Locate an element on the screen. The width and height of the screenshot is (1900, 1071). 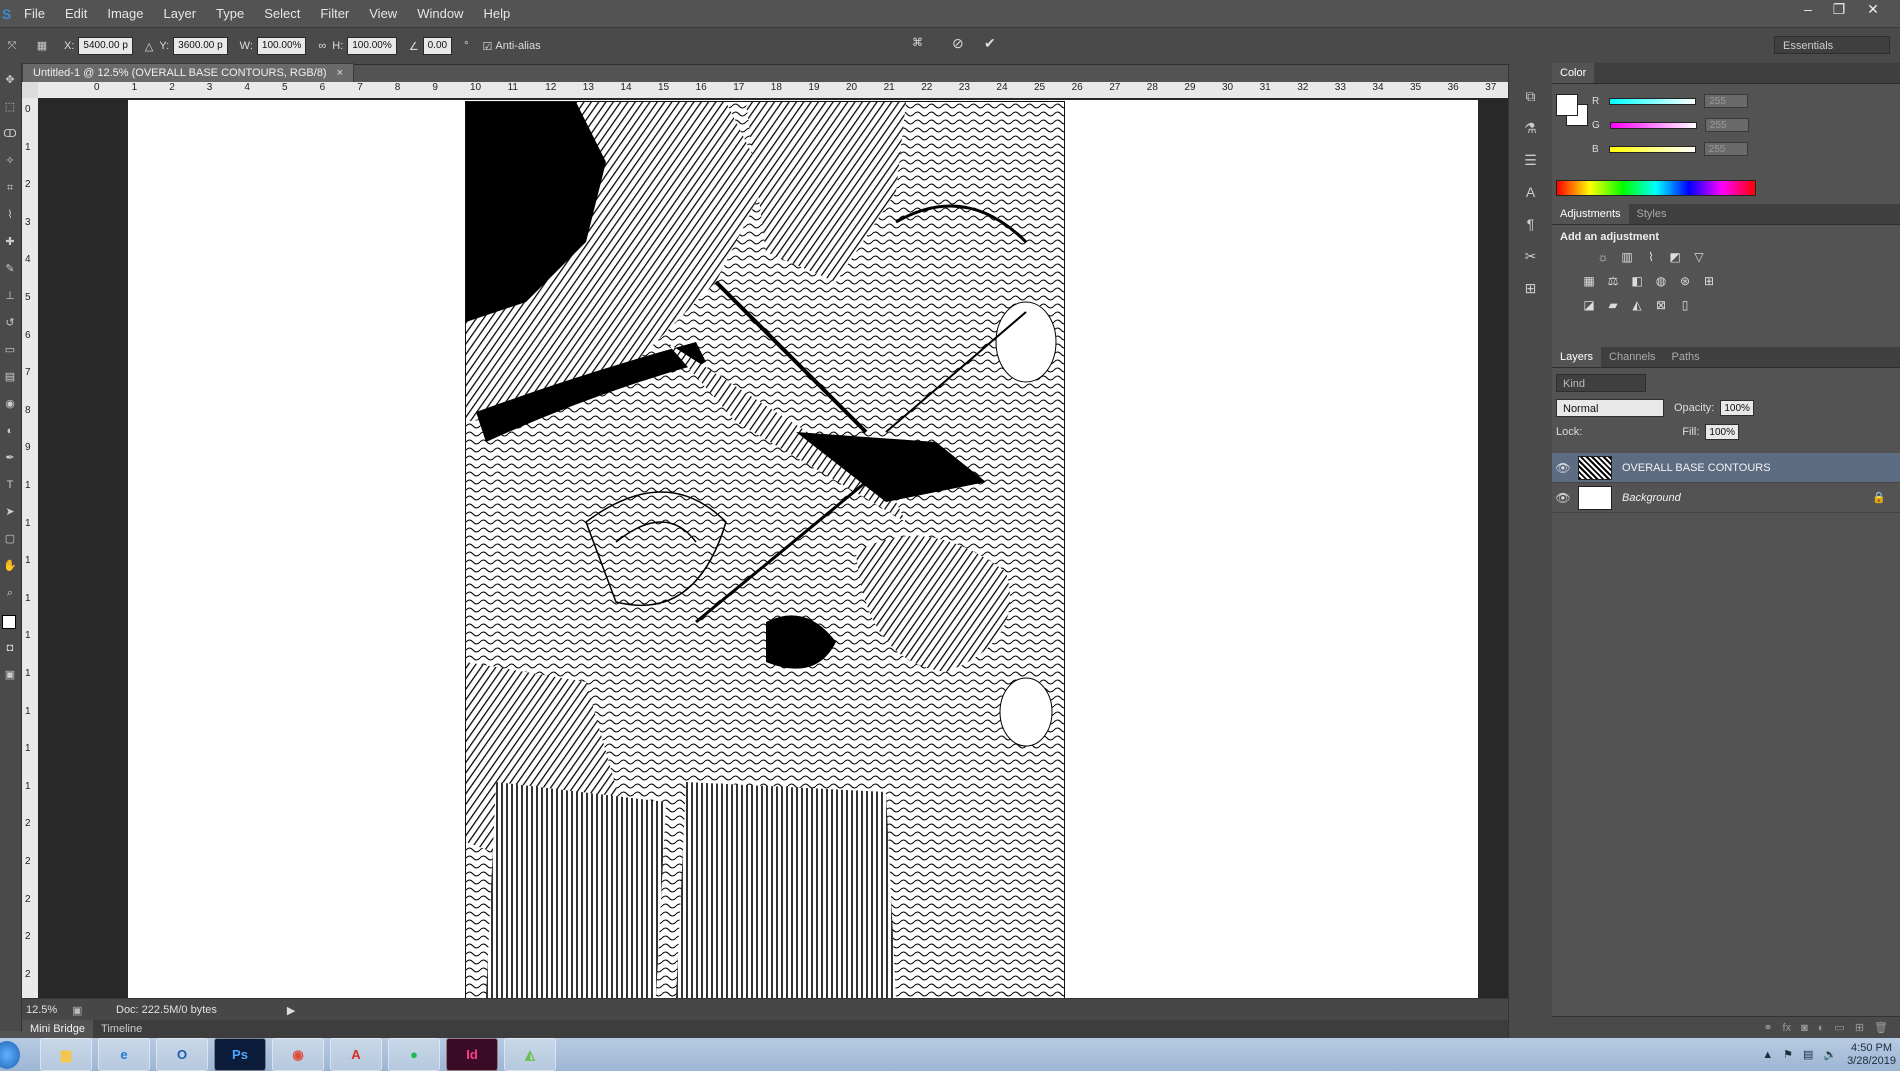
properties-icon: ☰ is located at coordinates (1531, 160).